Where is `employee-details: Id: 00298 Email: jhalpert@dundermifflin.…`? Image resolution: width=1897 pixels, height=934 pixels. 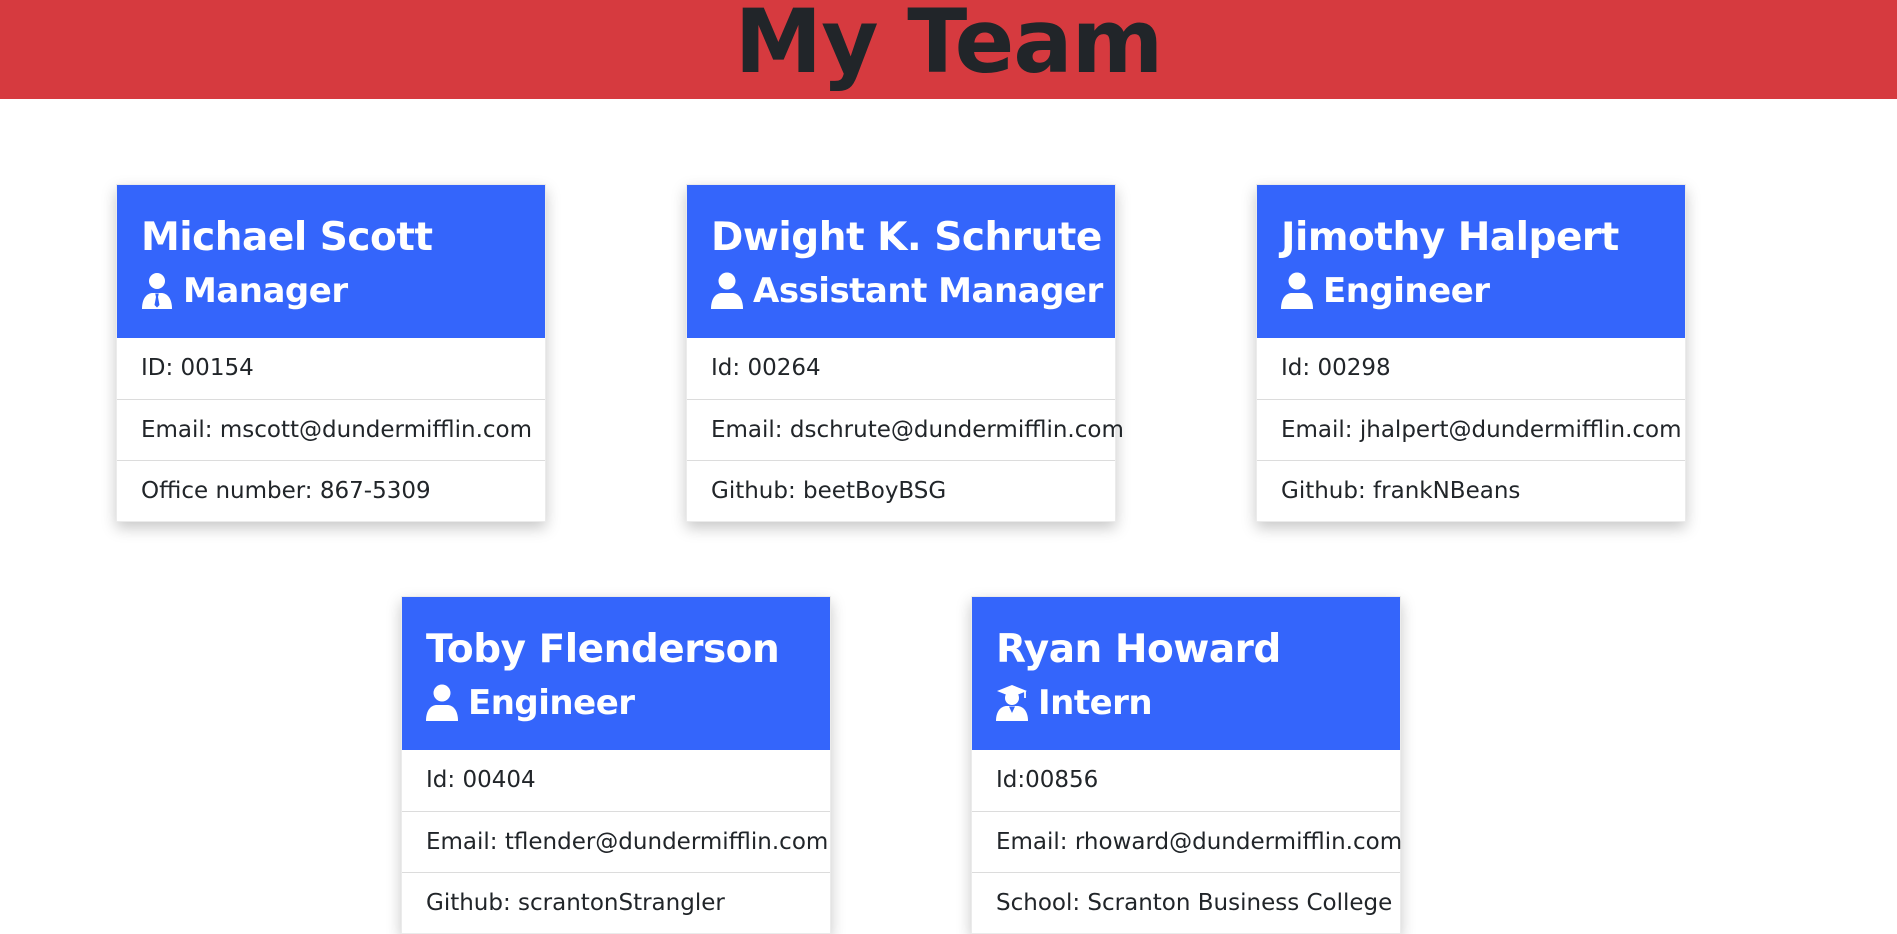
employee-details: Id: 00298 Email: jhalpert@dundermifflin.… is located at coordinates (1471, 429).